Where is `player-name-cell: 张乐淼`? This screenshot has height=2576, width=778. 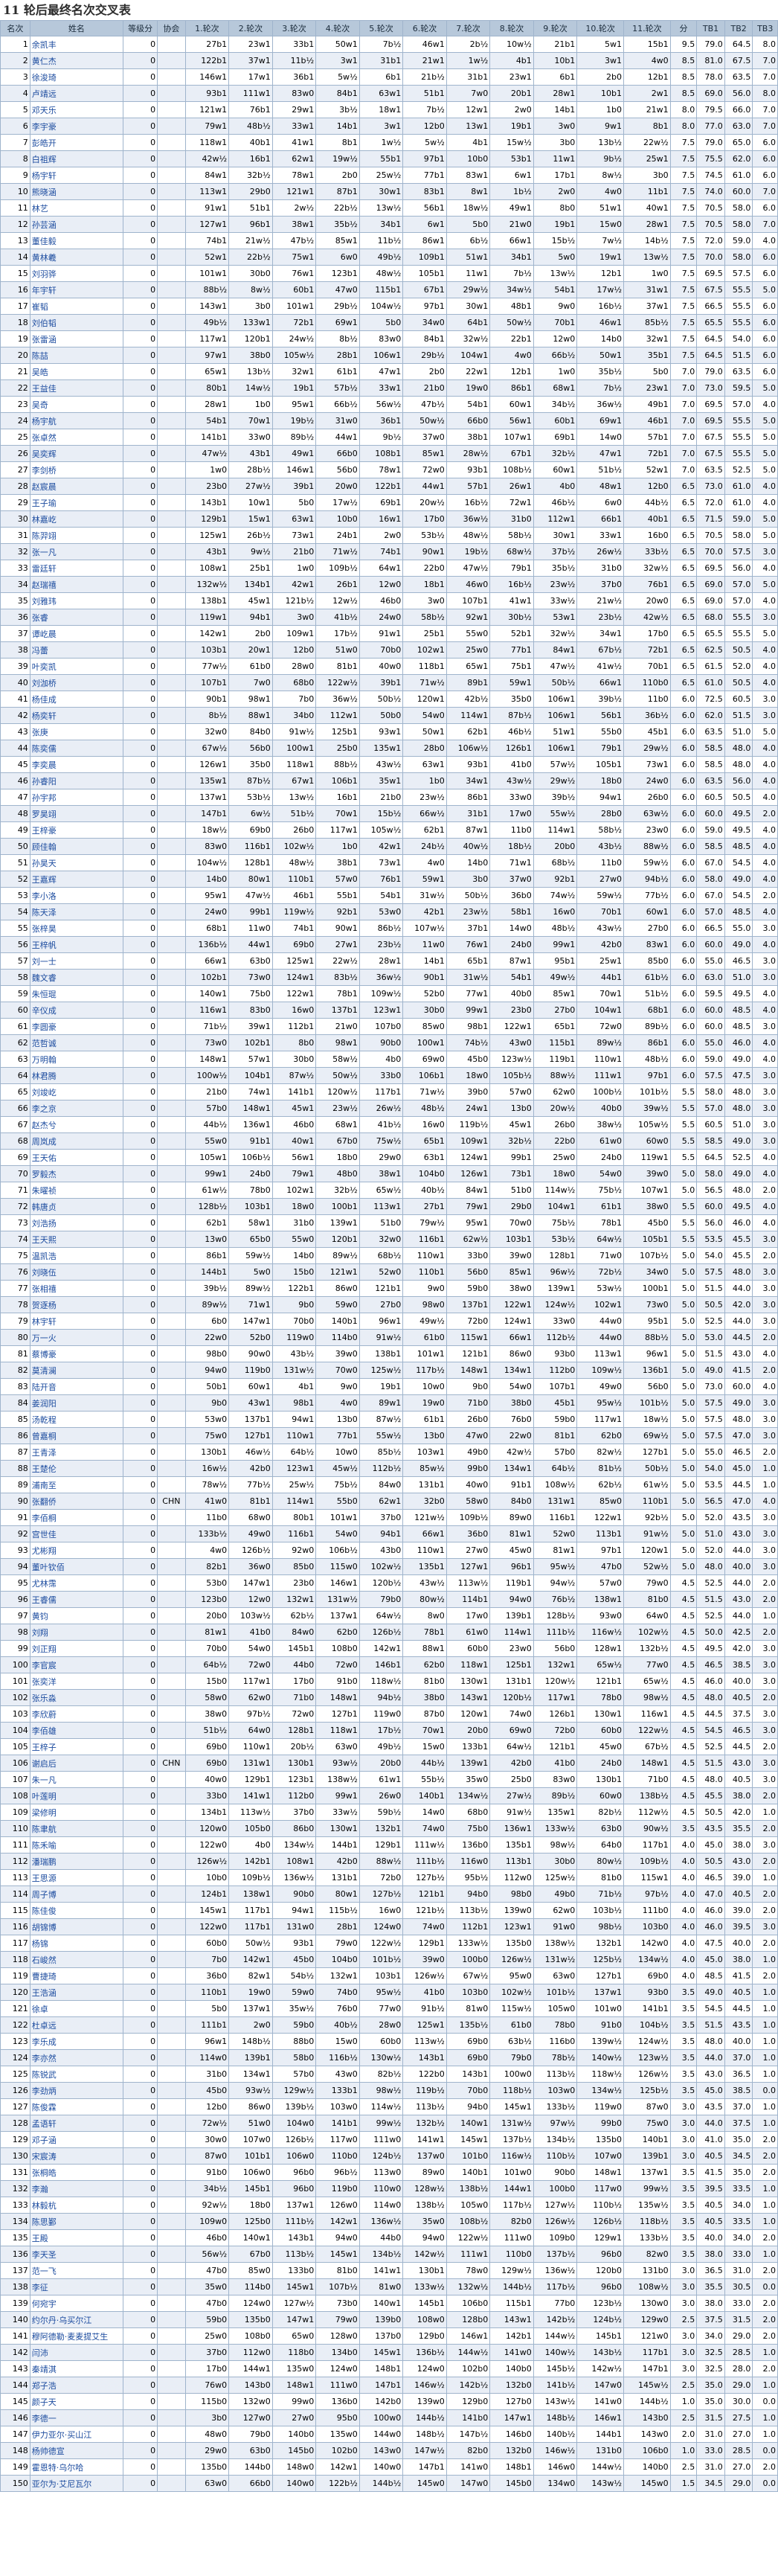
player-name-cell: 张乐淼 is located at coordinates (77, 1698).